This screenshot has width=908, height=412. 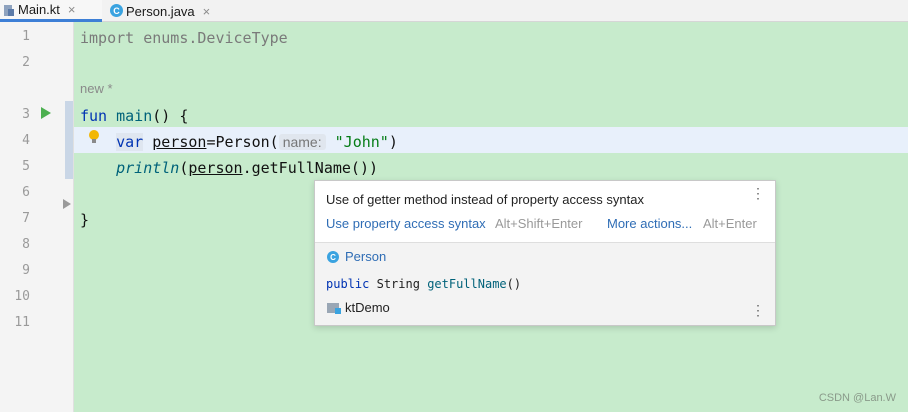 What do you see at coordinates (107, 38) in the screenshot?
I see `code-keyword: import` at bounding box center [107, 38].